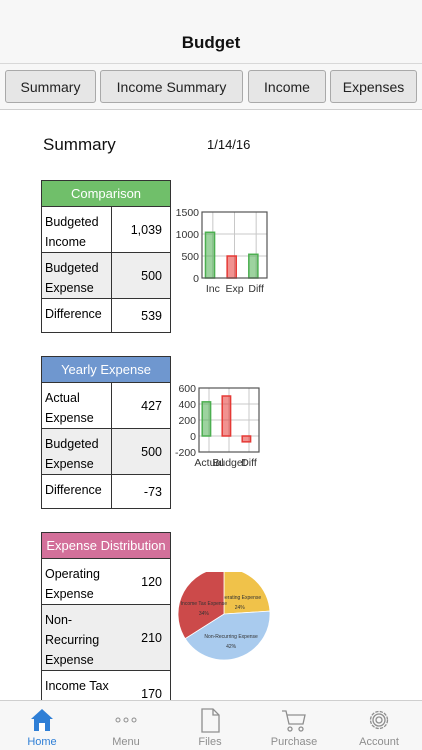  I want to click on summary-heading: Summary, so click(79, 144).